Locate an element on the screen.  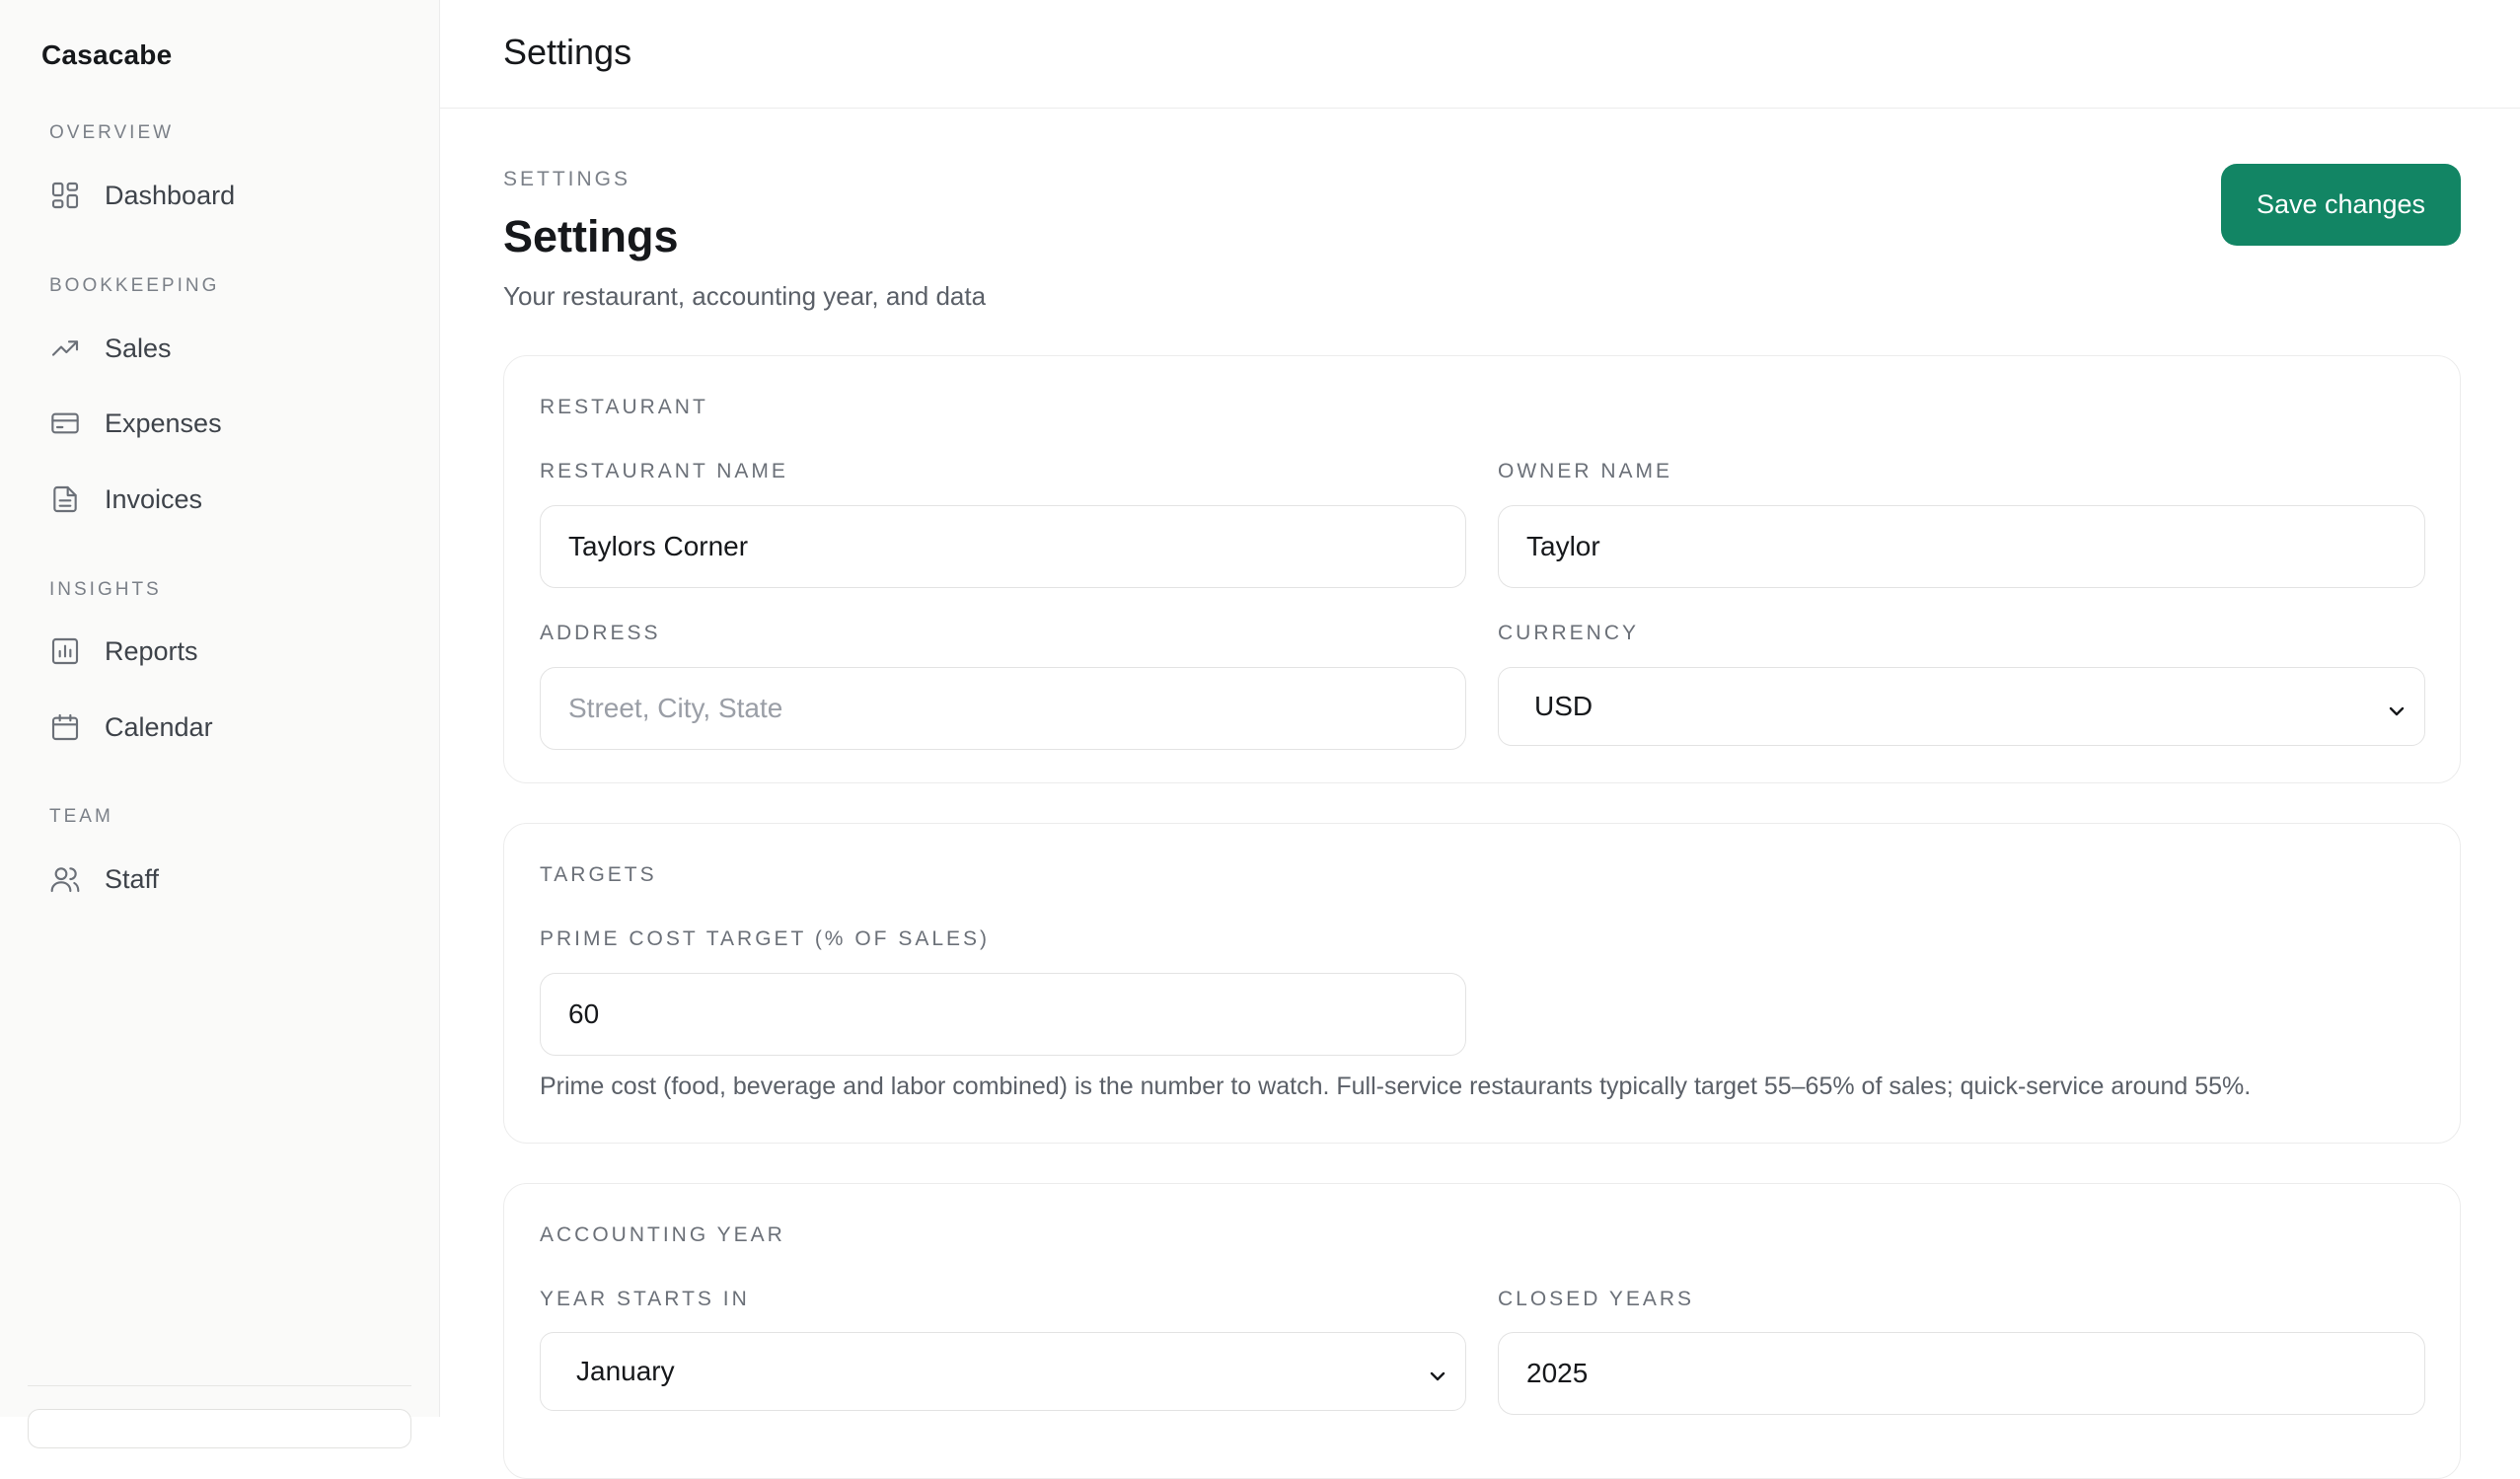
page-title: Settings is located at coordinates (591, 236).